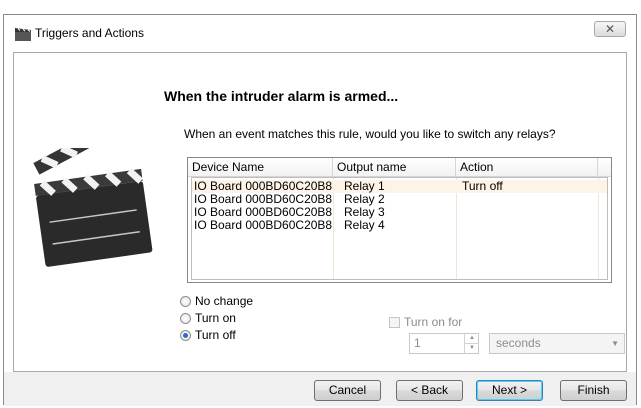 The width and height of the screenshot is (641, 408). What do you see at coordinates (557, 343) in the screenshot?
I see `duration-unit-select: seconds ▼` at bounding box center [557, 343].